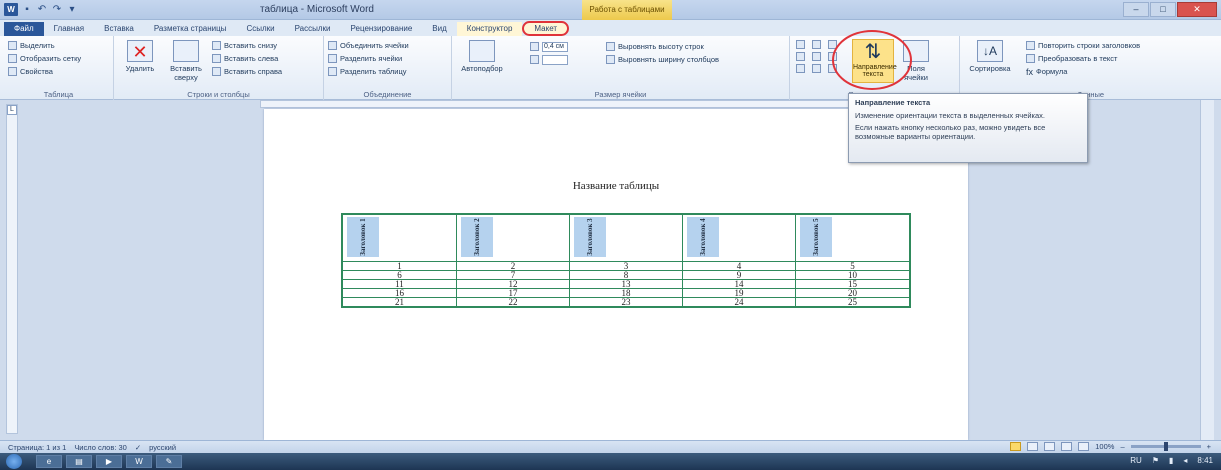  What do you see at coordinates (79, 461) in the screenshot?
I see `explorer-taskbar-icon: ▤` at bounding box center [79, 461].